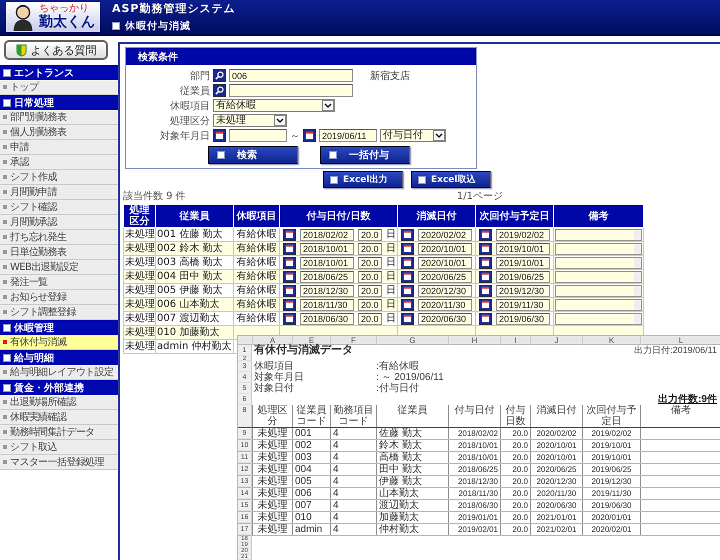 The width and height of the screenshot is (720, 560). I want to click on sheet-cell: 2019/10/01, so click(611, 445).